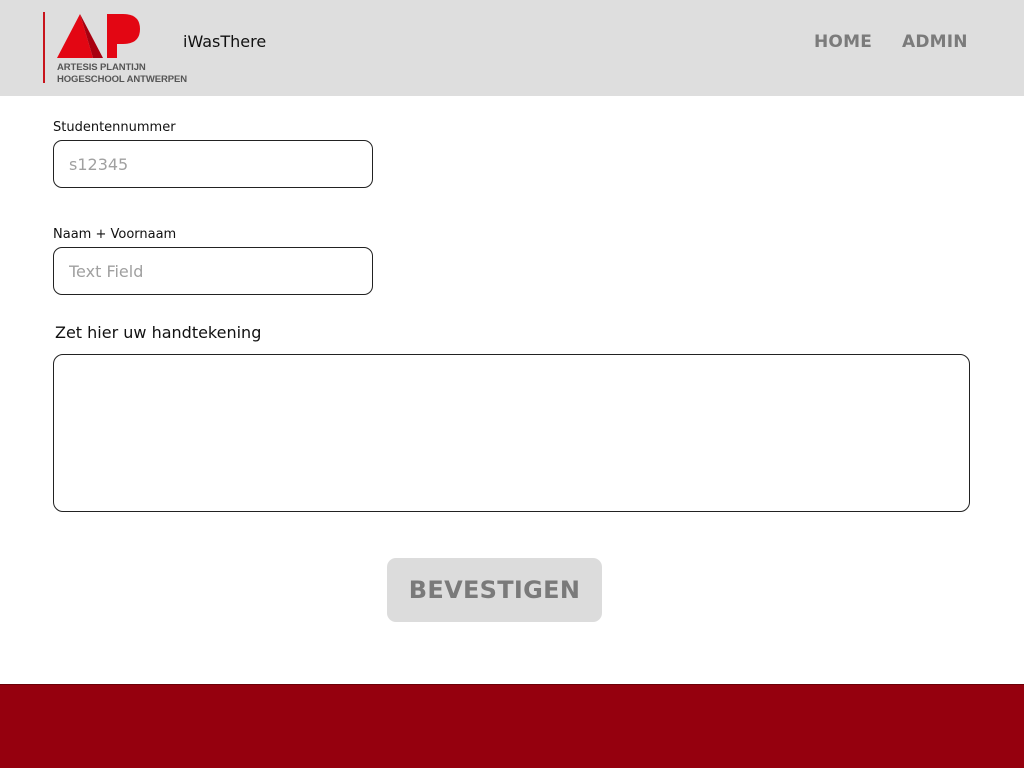 This screenshot has width=1024, height=768. Describe the element at coordinates (494, 590) in the screenshot. I see `confirm-button: BEVESTIGEN` at that location.